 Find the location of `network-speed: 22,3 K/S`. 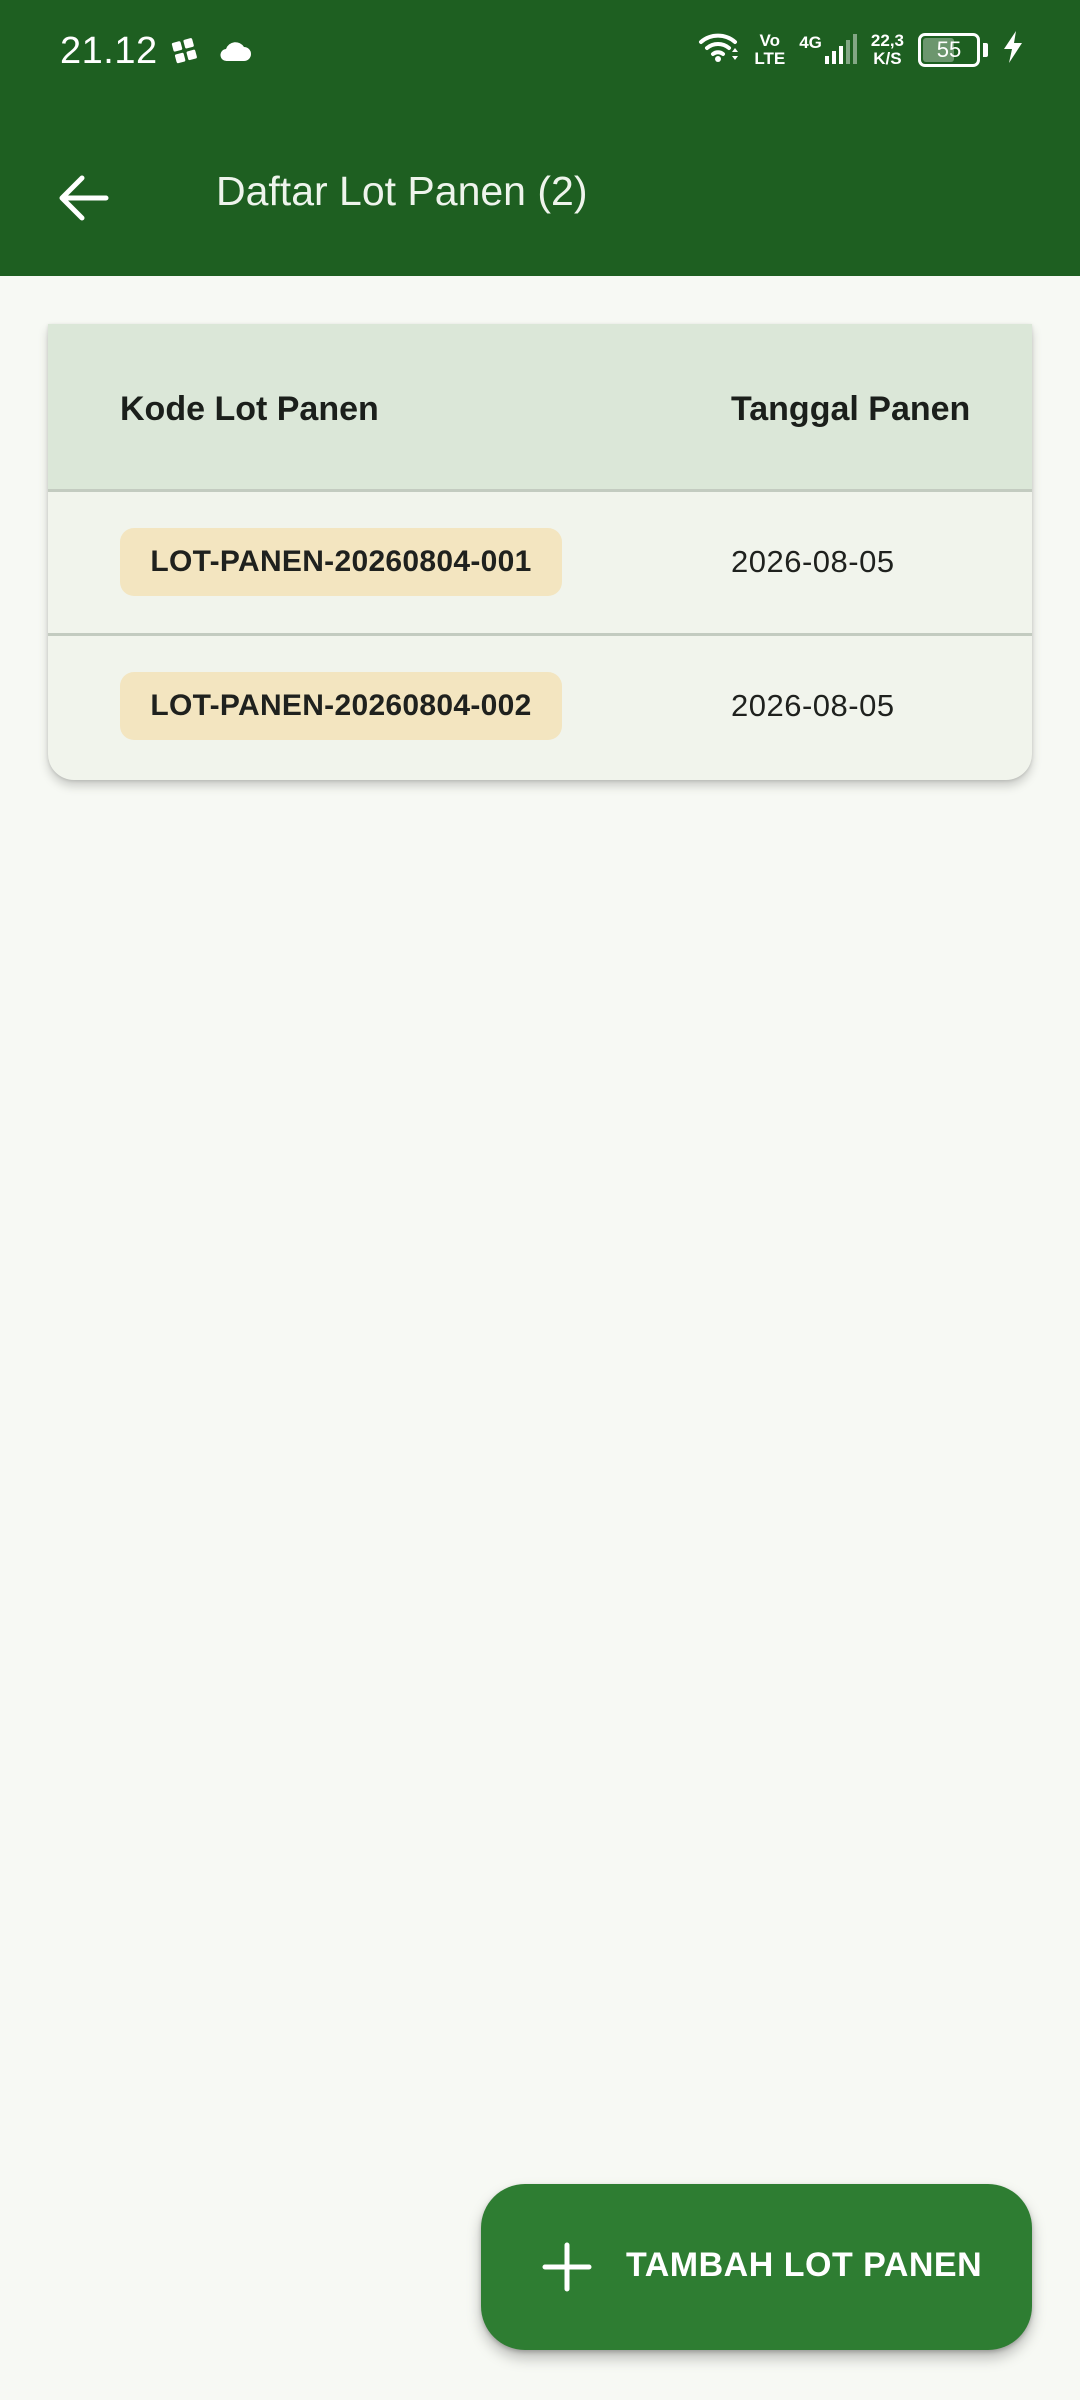

network-speed: 22,3 K/S is located at coordinates (887, 49).